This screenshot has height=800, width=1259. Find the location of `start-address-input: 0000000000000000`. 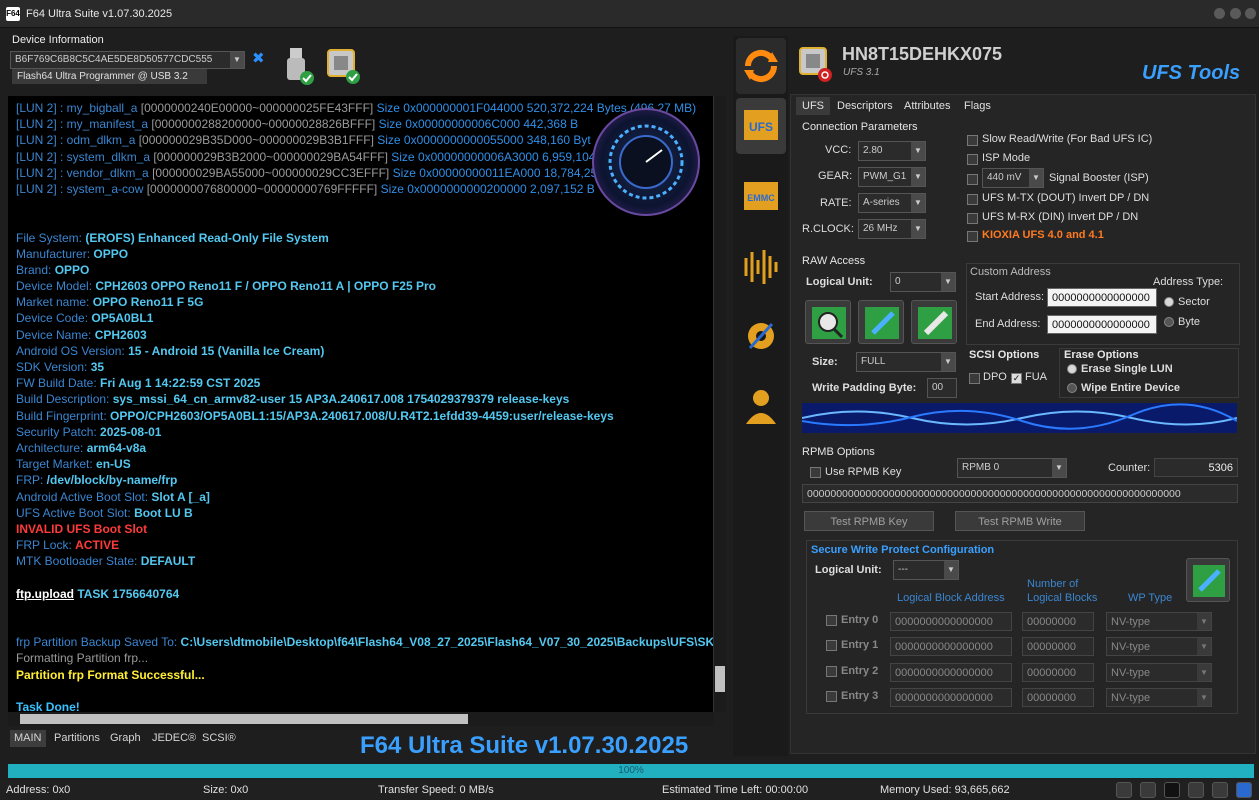

start-address-input: 0000000000000000 is located at coordinates (1102, 297).